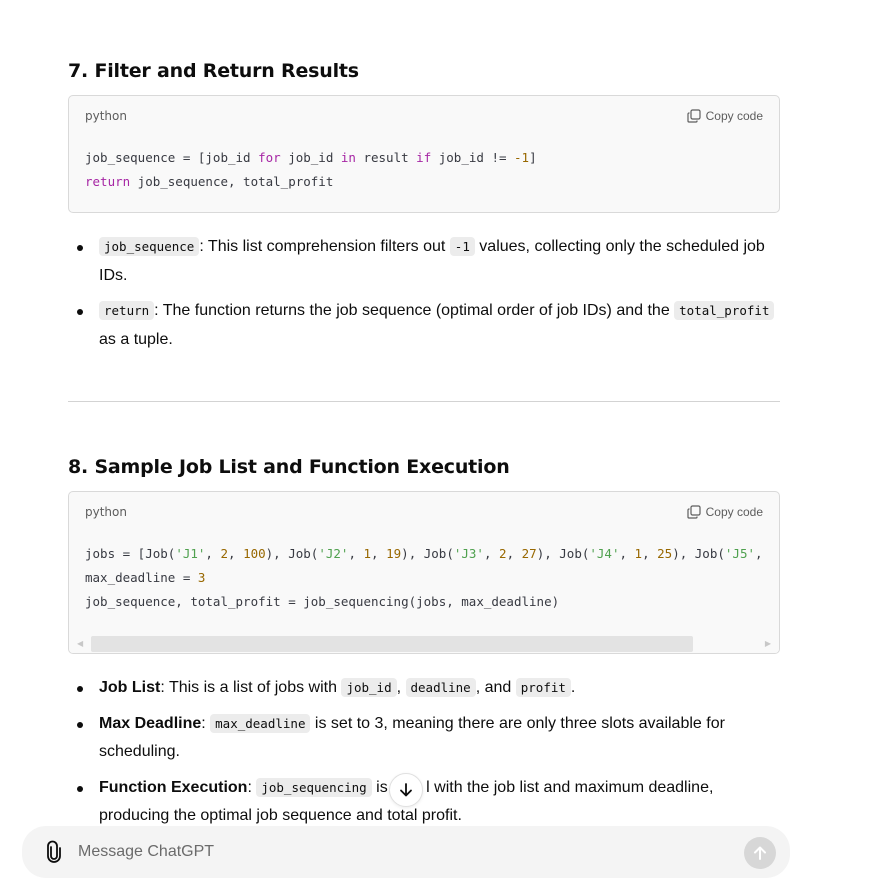 This screenshot has width=871, height=878. Describe the element at coordinates (80, 643) in the screenshot. I see `scroll-left-icon: ◀` at that location.